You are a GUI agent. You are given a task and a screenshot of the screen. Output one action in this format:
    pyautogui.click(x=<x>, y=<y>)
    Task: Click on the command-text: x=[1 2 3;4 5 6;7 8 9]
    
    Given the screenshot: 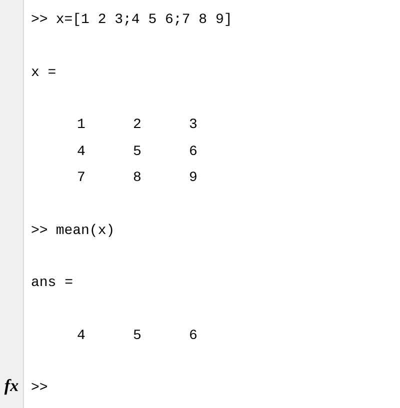 What is the action you would take?
    pyautogui.click(x=144, y=20)
    